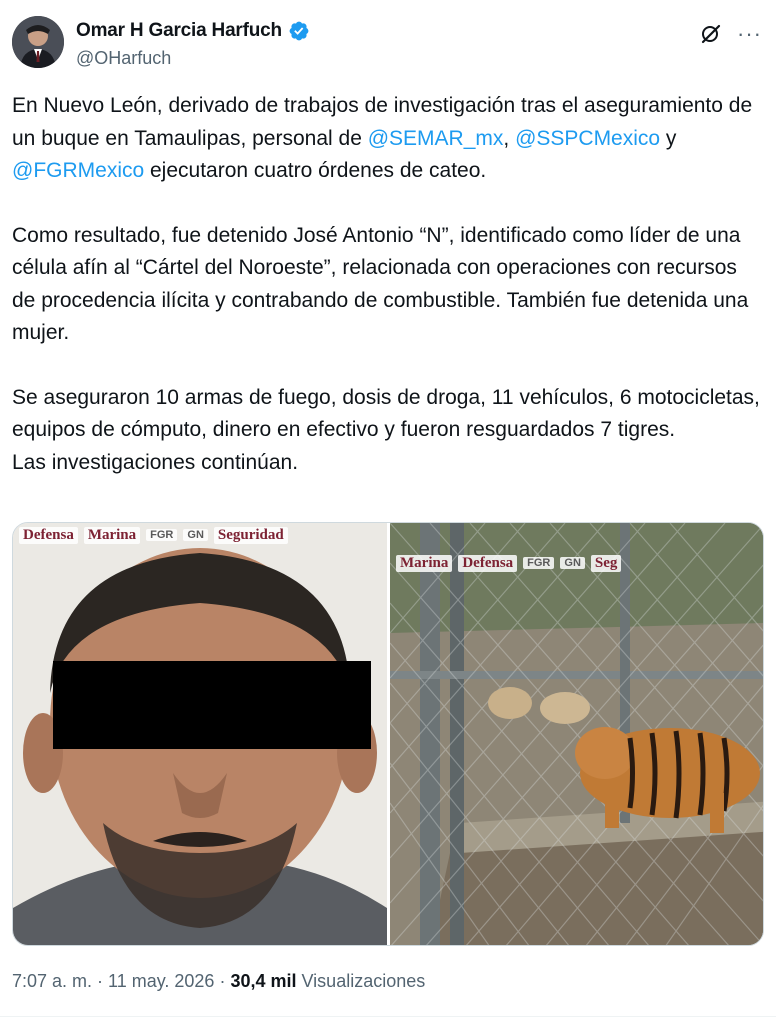  Describe the element at coordinates (509, 138) in the screenshot. I see `tweet-text-segment: ,` at that location.